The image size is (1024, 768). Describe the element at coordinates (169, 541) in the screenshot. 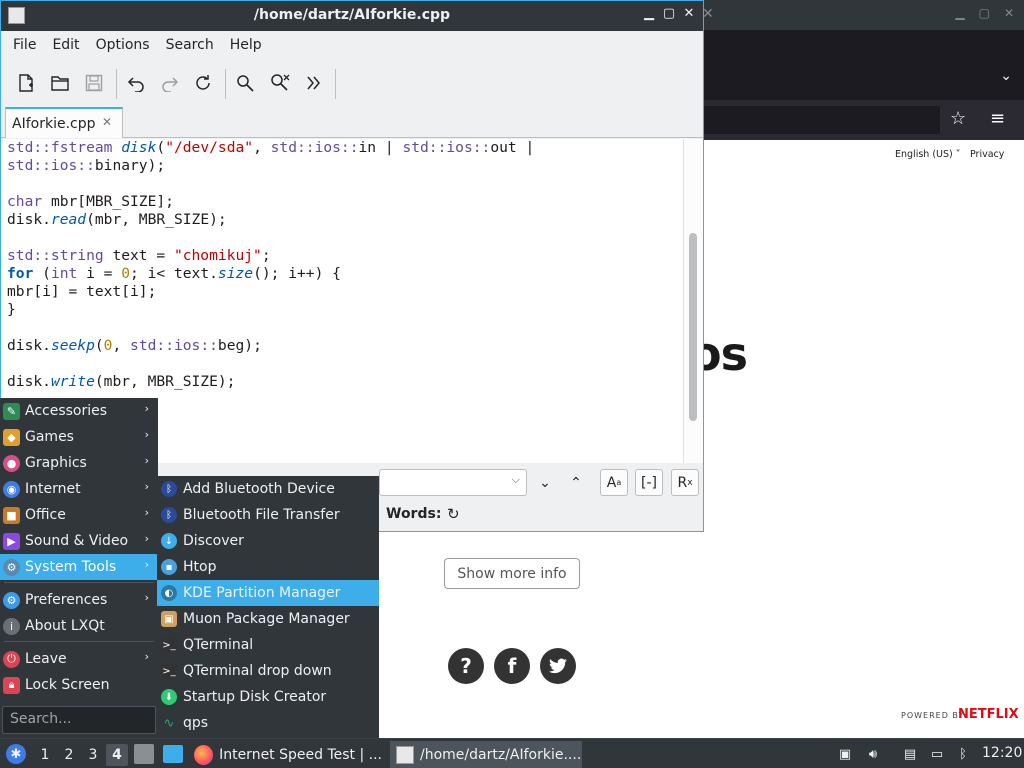

I see `discover-icon: ↓` at that location.